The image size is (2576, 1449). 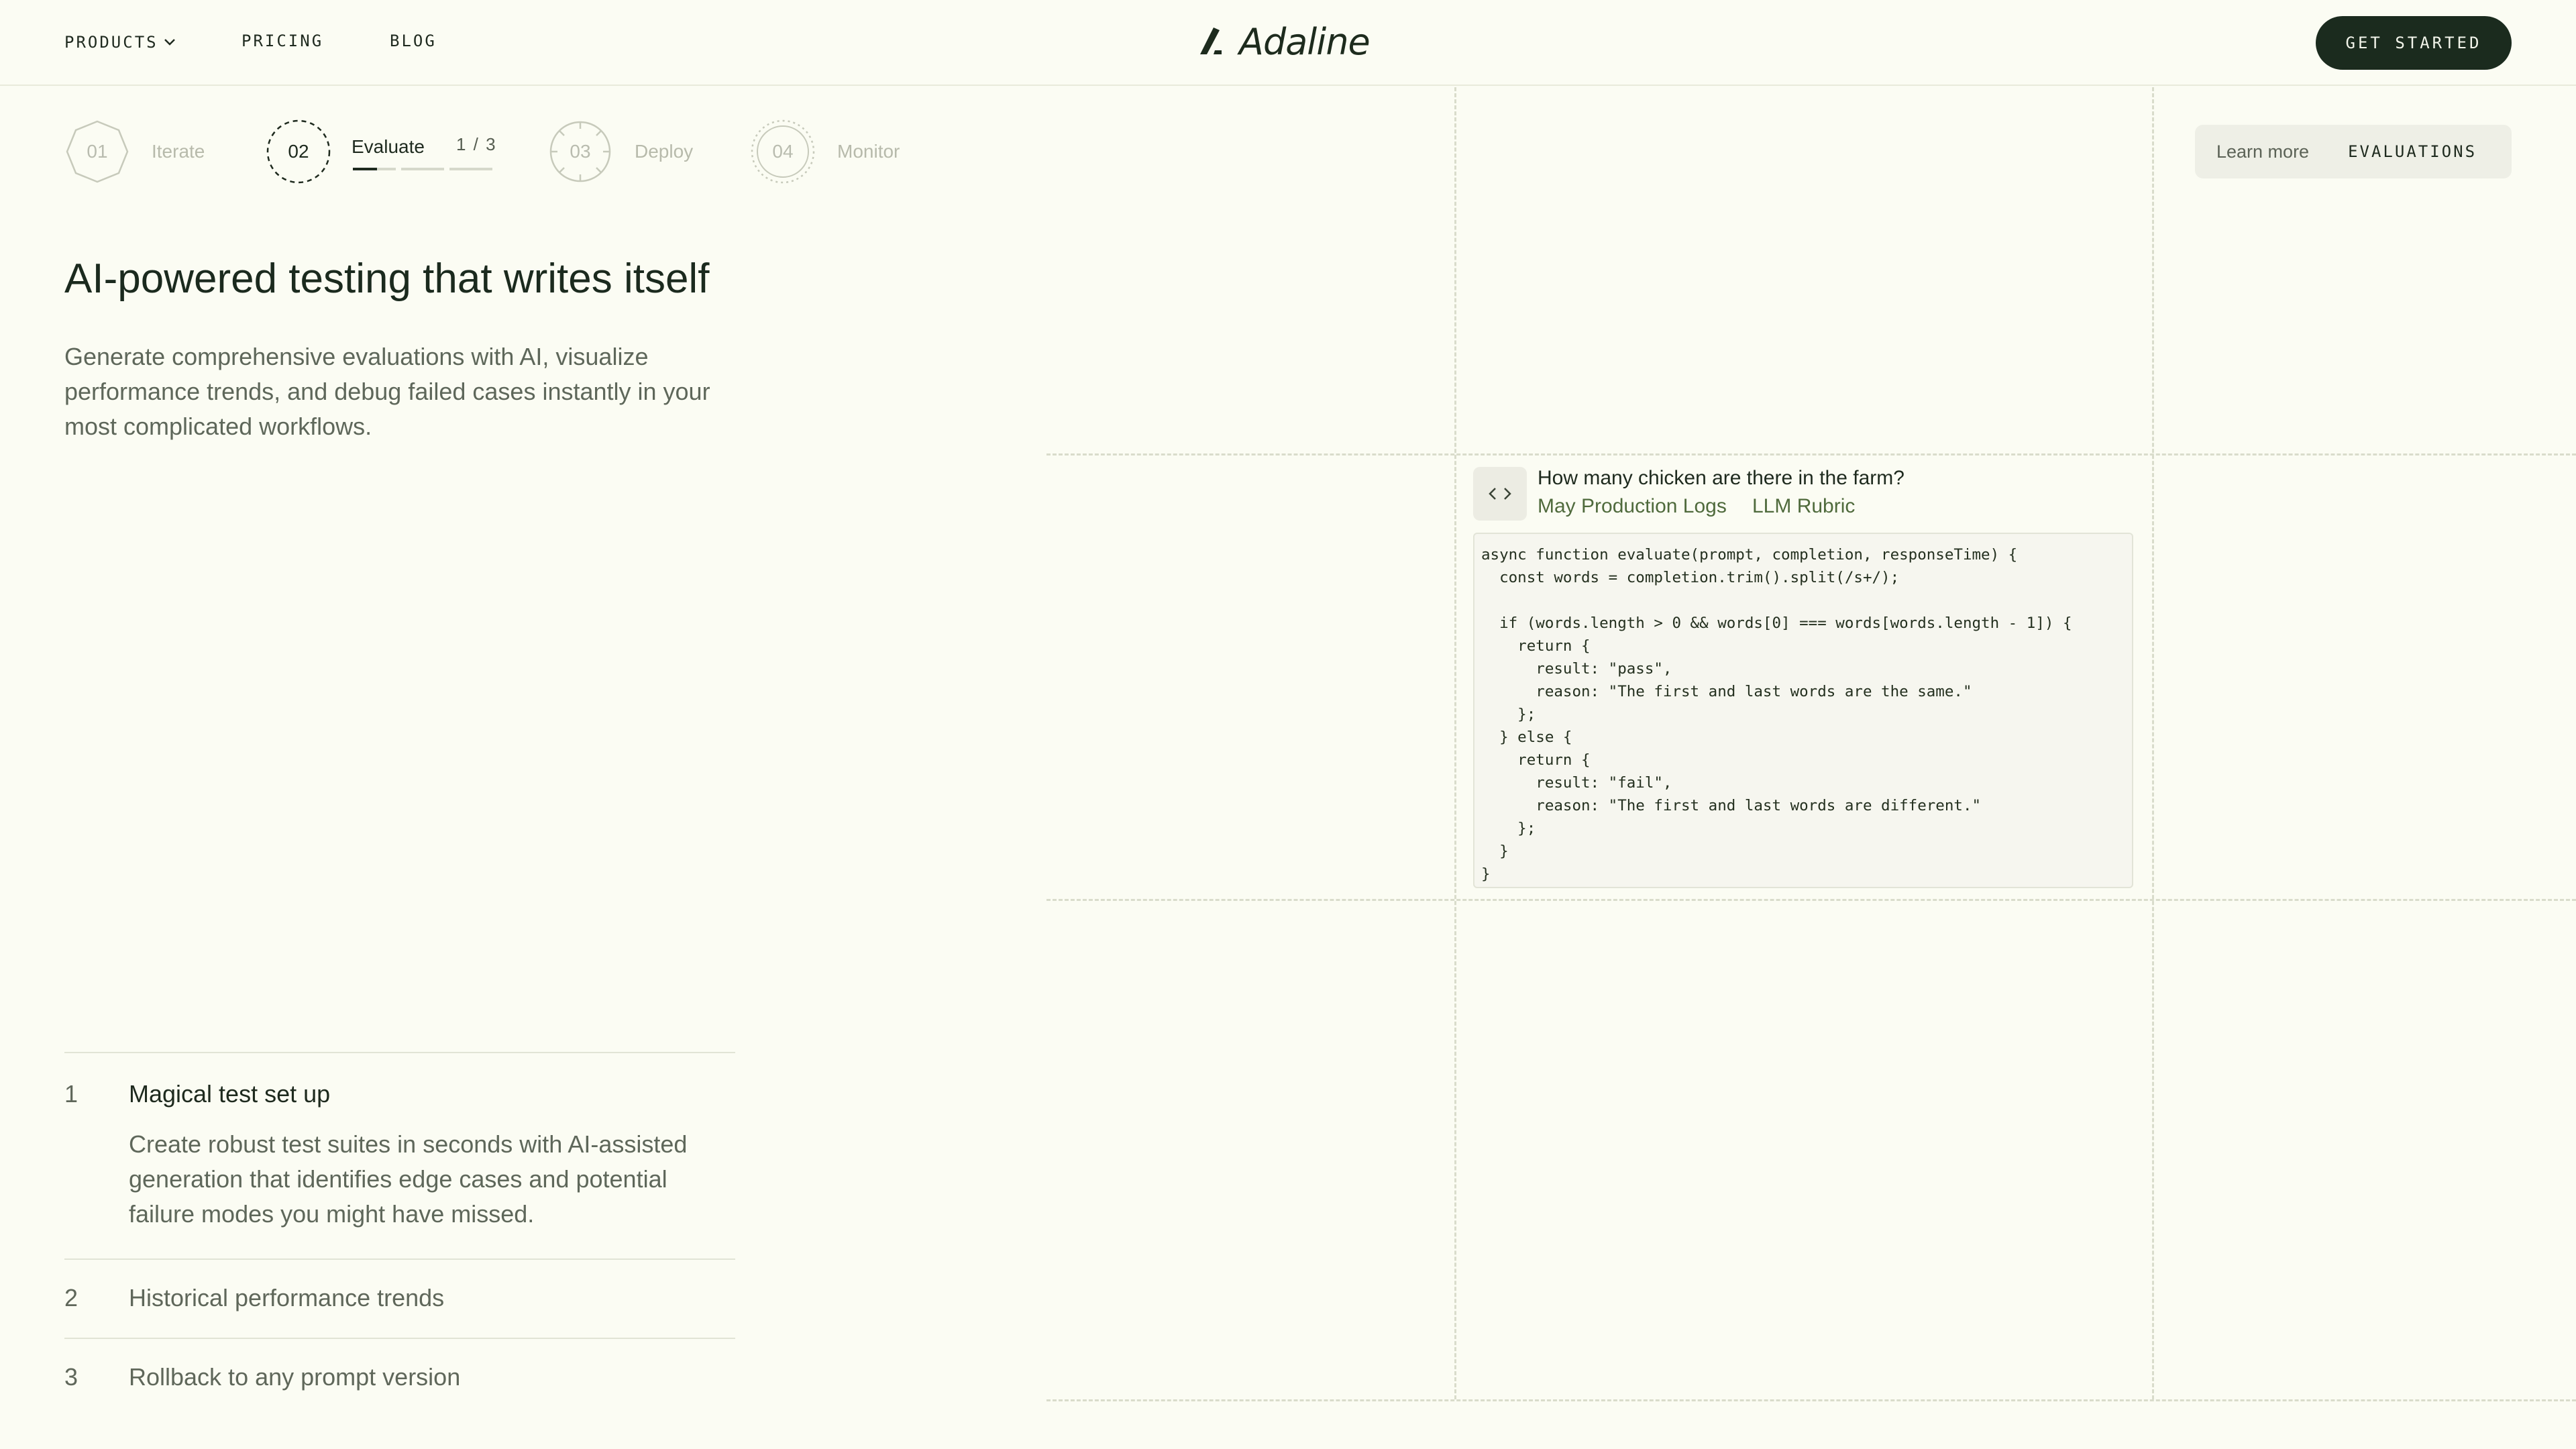 I want to click on feature-title: Historical performance trends, so click(x=287, y=1297).